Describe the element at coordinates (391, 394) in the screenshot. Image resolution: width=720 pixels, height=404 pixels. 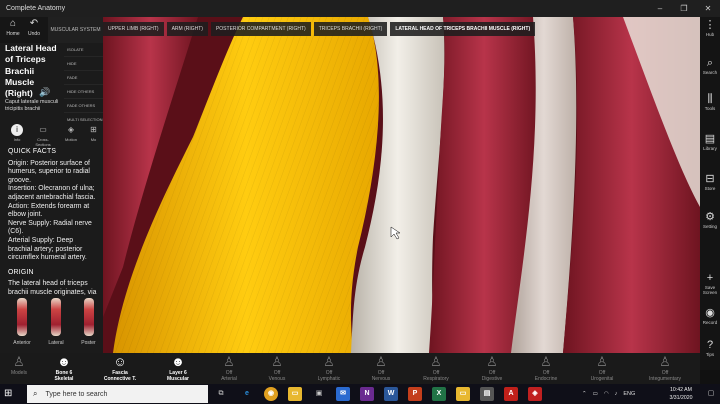
I see `word-icon: W` at that location.